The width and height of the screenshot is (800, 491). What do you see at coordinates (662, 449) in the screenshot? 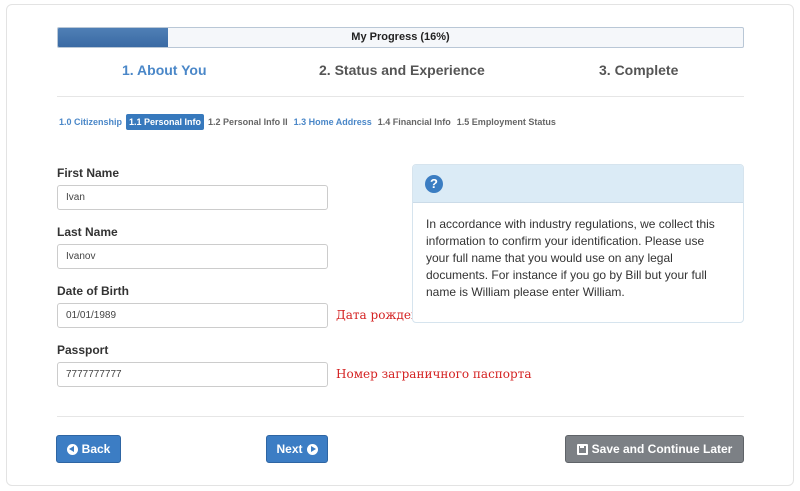
I see `save-button-label: Save and Continue Later` at bounding box center [662, 449].